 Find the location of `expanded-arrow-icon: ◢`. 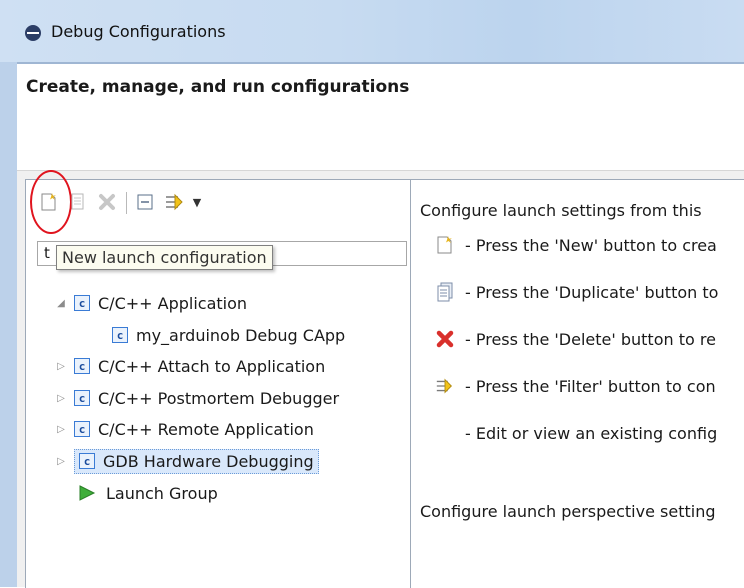

expanded-arrow-icon: ◢ is located at coordinates (61, 303).